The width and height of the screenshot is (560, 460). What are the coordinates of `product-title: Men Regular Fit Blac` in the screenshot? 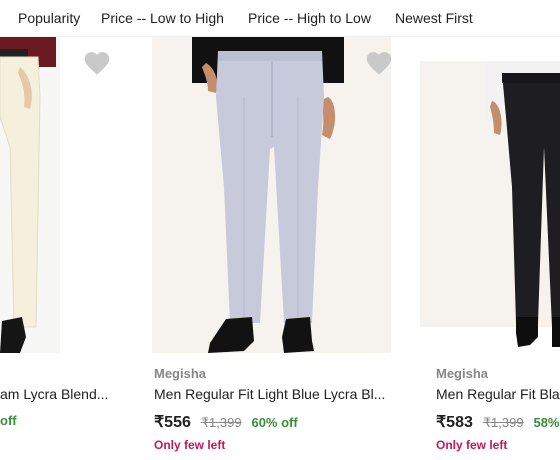 It's located at (498, 394).